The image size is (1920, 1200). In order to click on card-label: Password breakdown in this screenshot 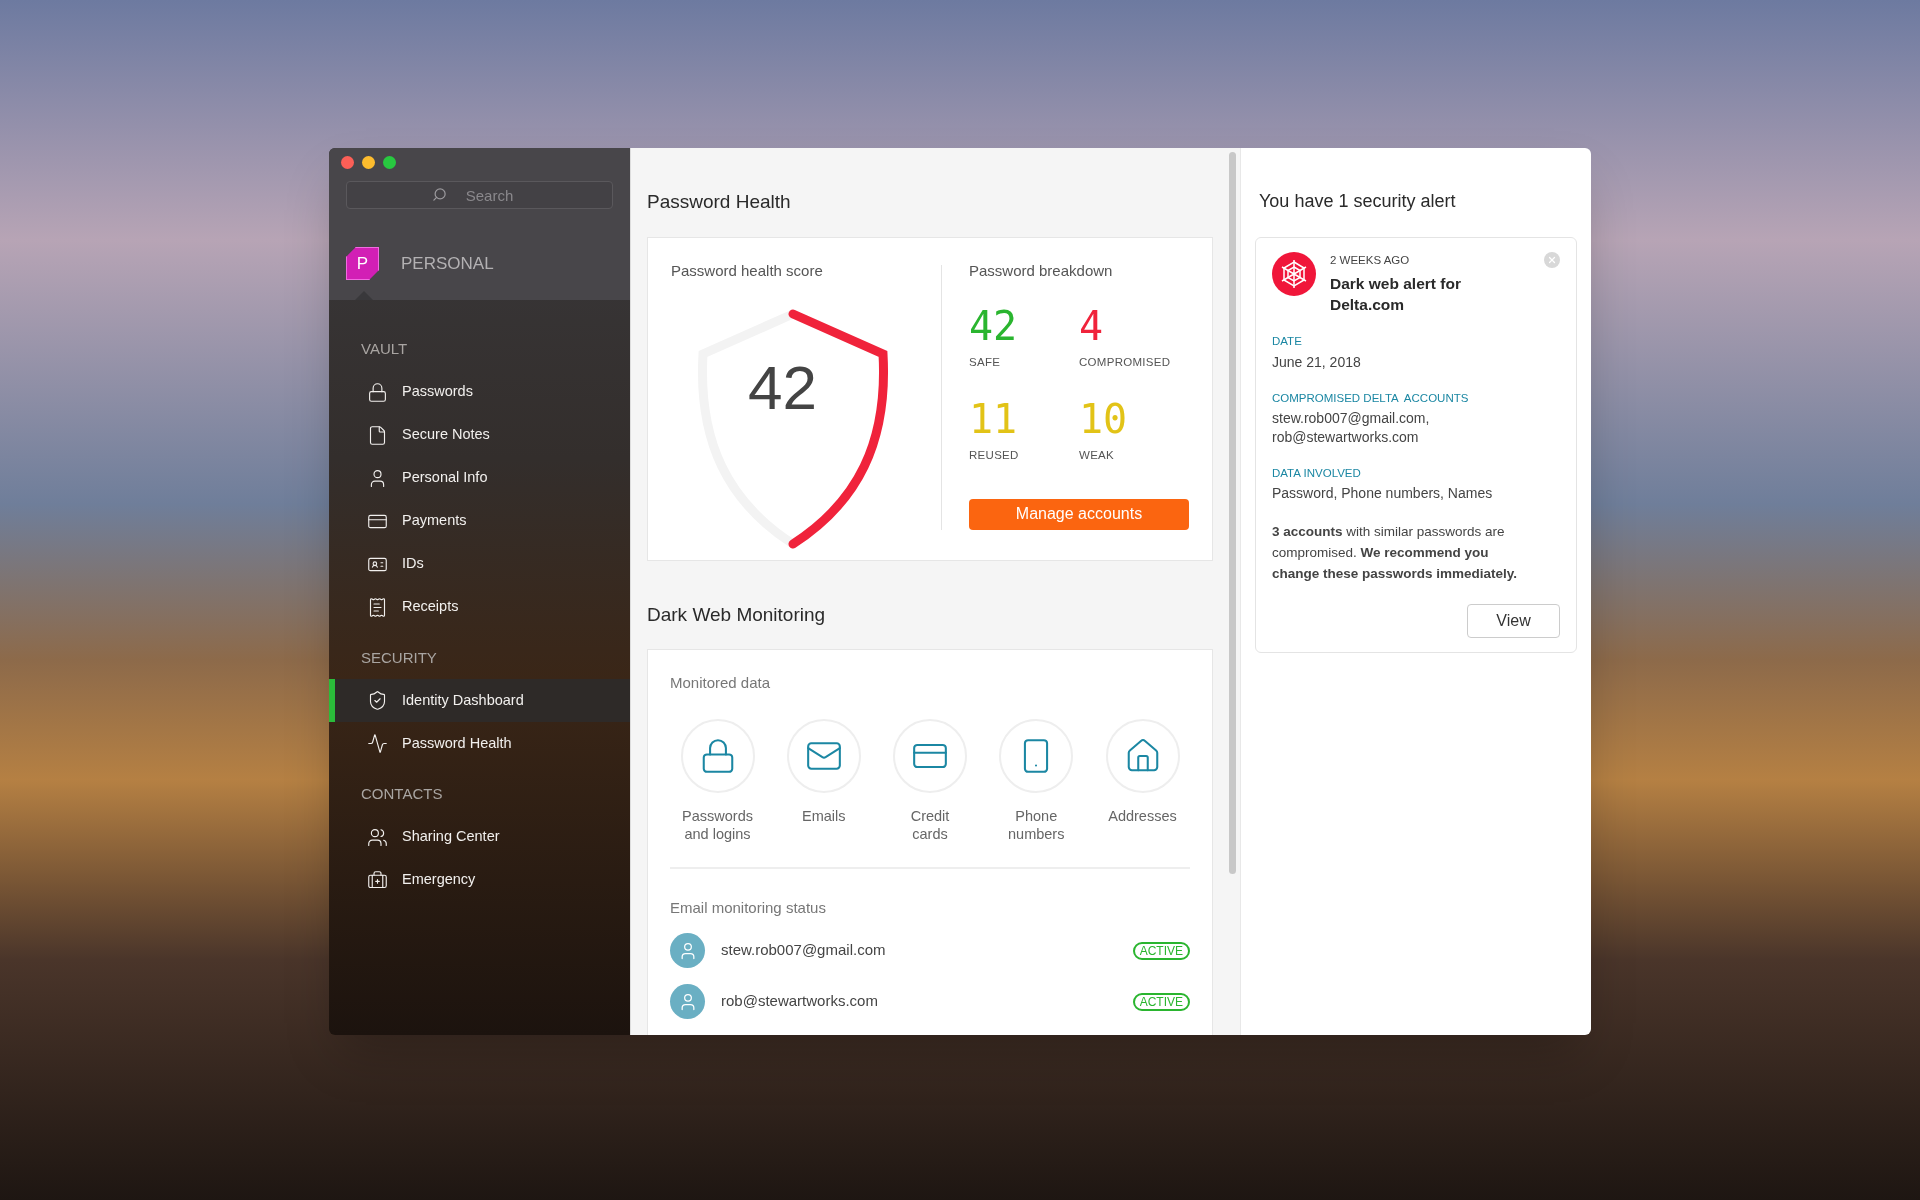, I will do `click(1041, 270)`.